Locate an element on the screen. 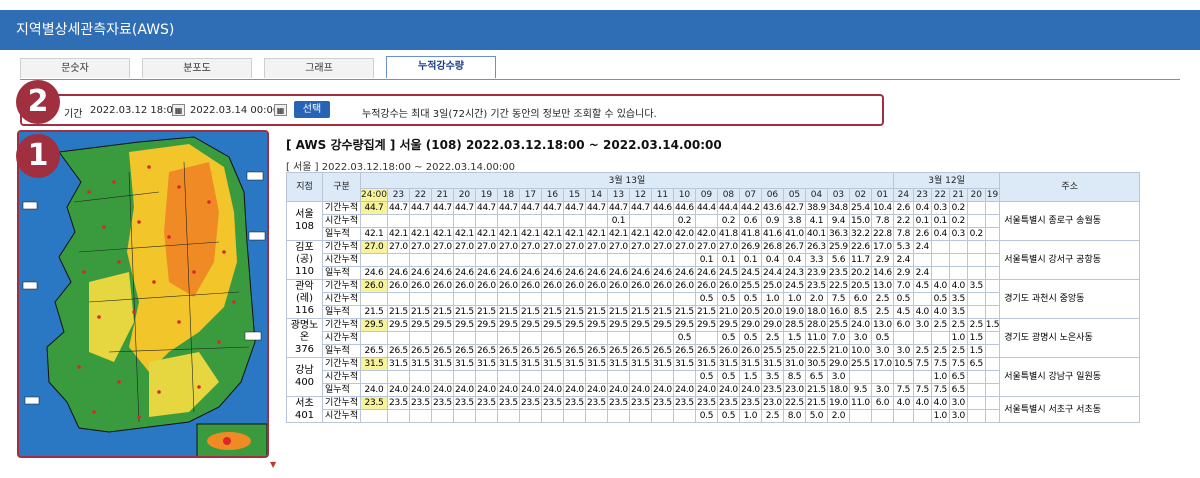 The height and width of the screenshot is (478, 1200). station-name: 서울 108 is located at coordinates (304, 221).